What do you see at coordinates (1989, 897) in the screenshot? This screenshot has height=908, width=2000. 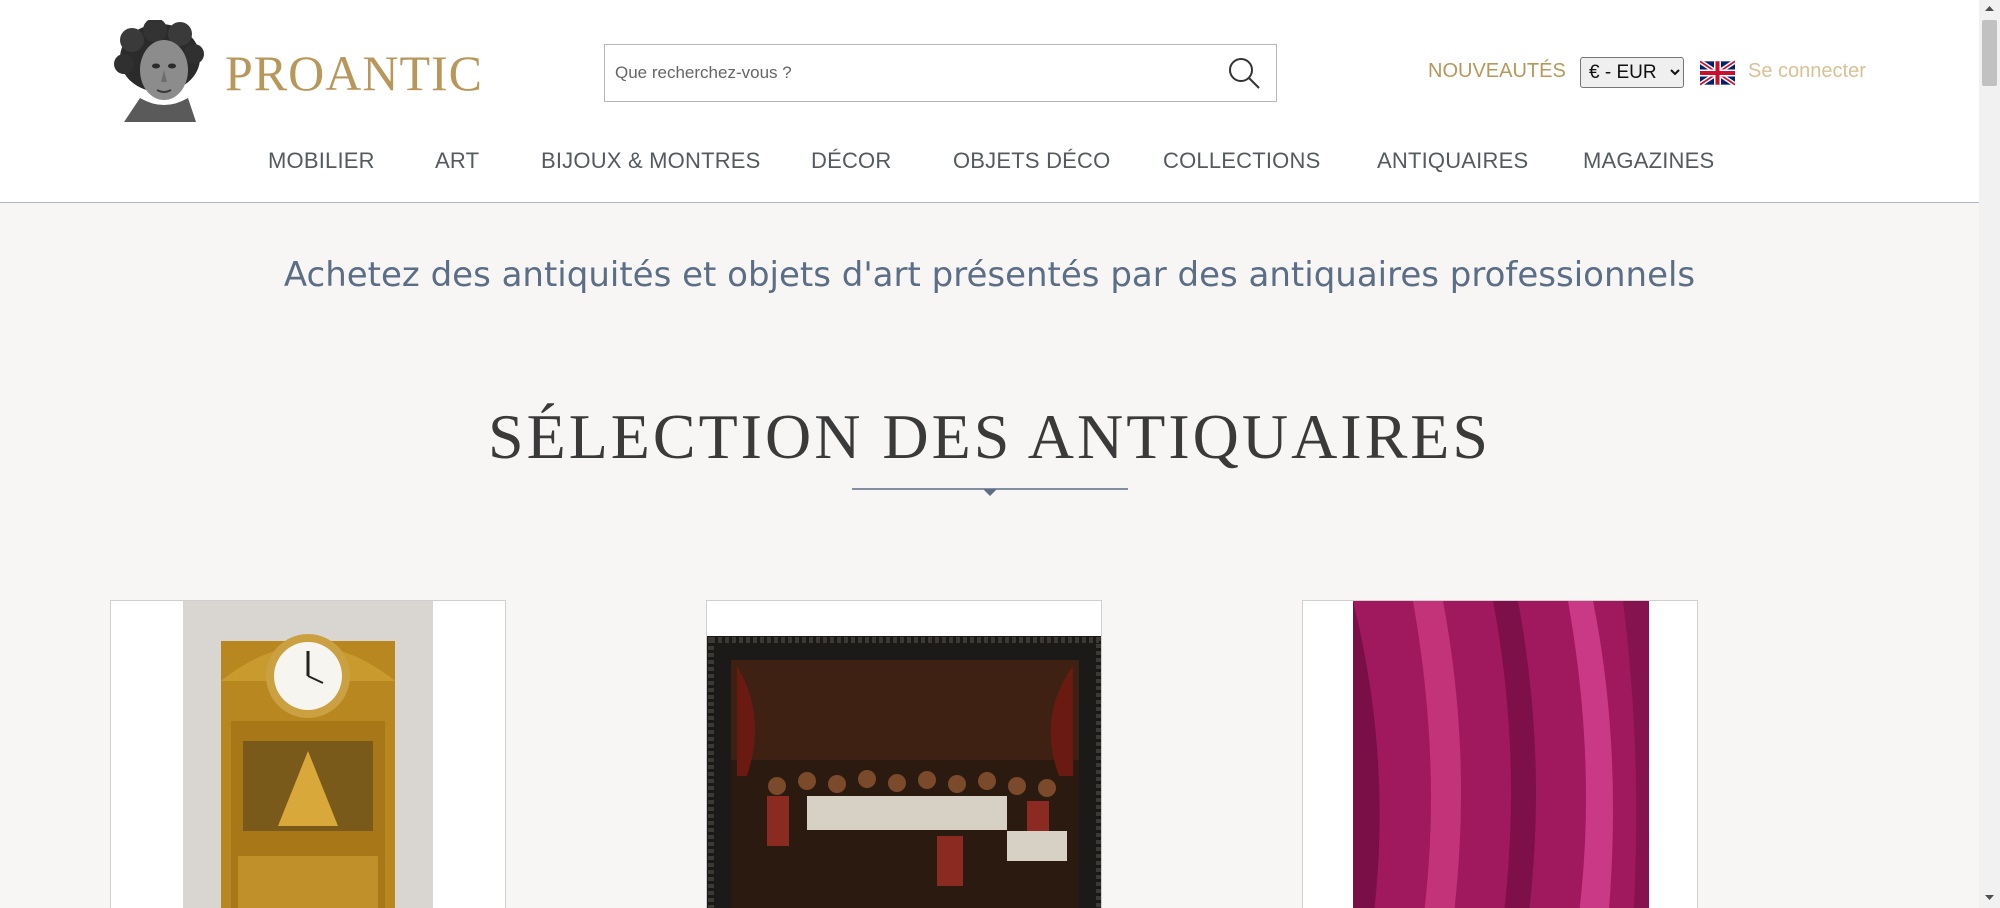 I see `scroll-down-icon` at bounding box center [1989, 897].